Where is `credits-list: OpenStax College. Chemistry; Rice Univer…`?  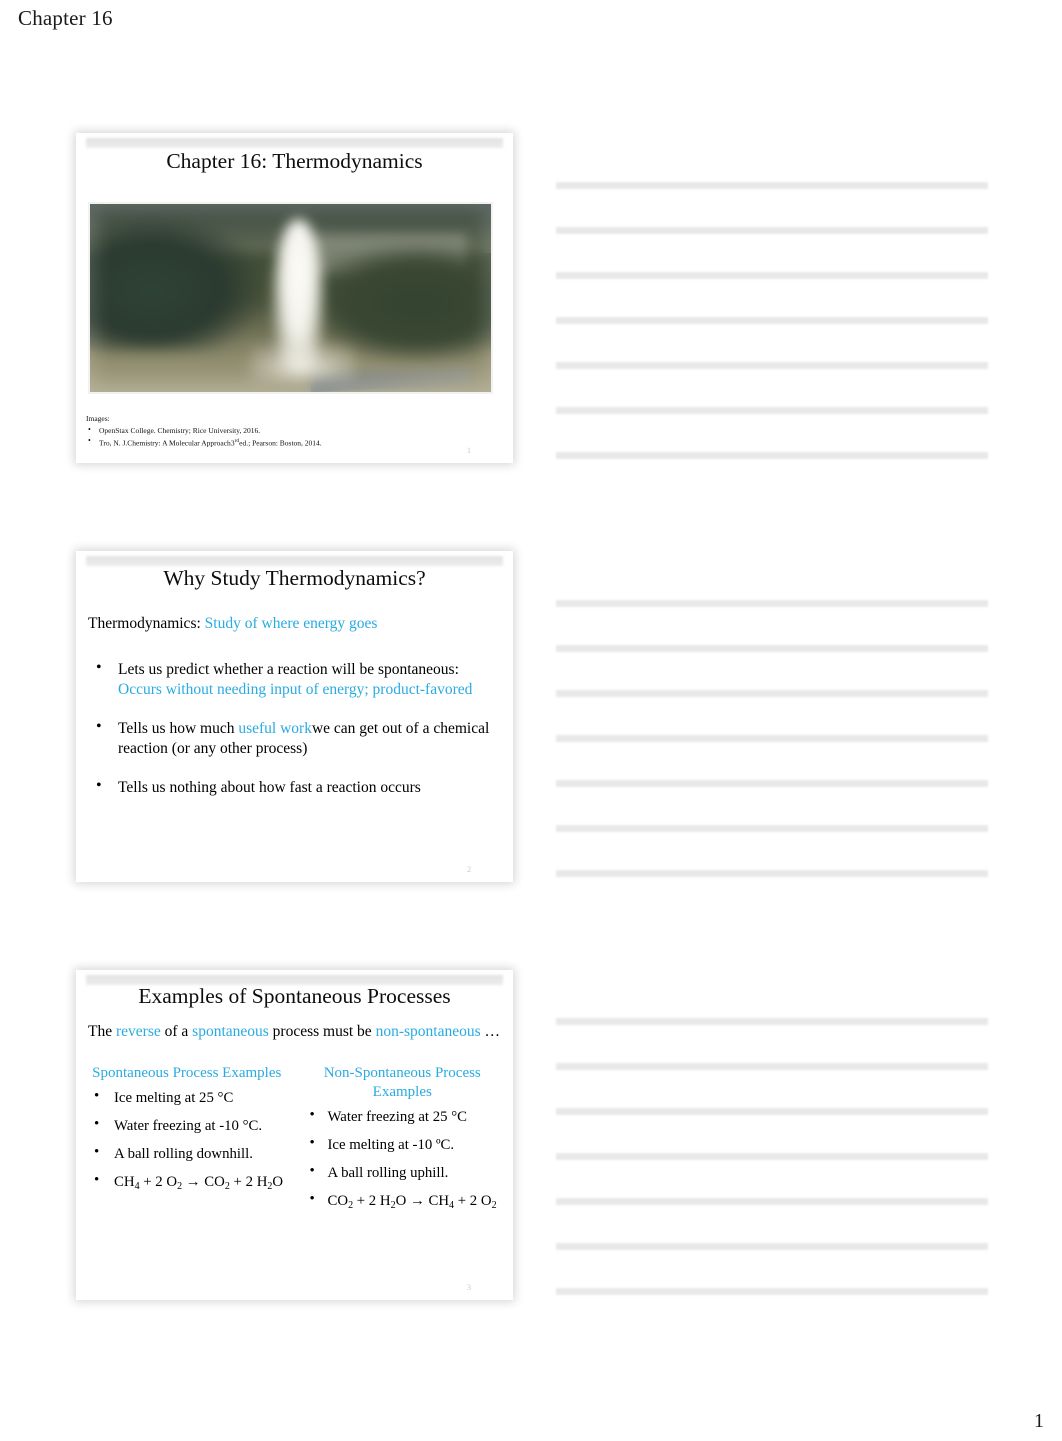 credits-list: OpenStax College. Chemistry; Rice Univer… is located at coordinates (204, 437).